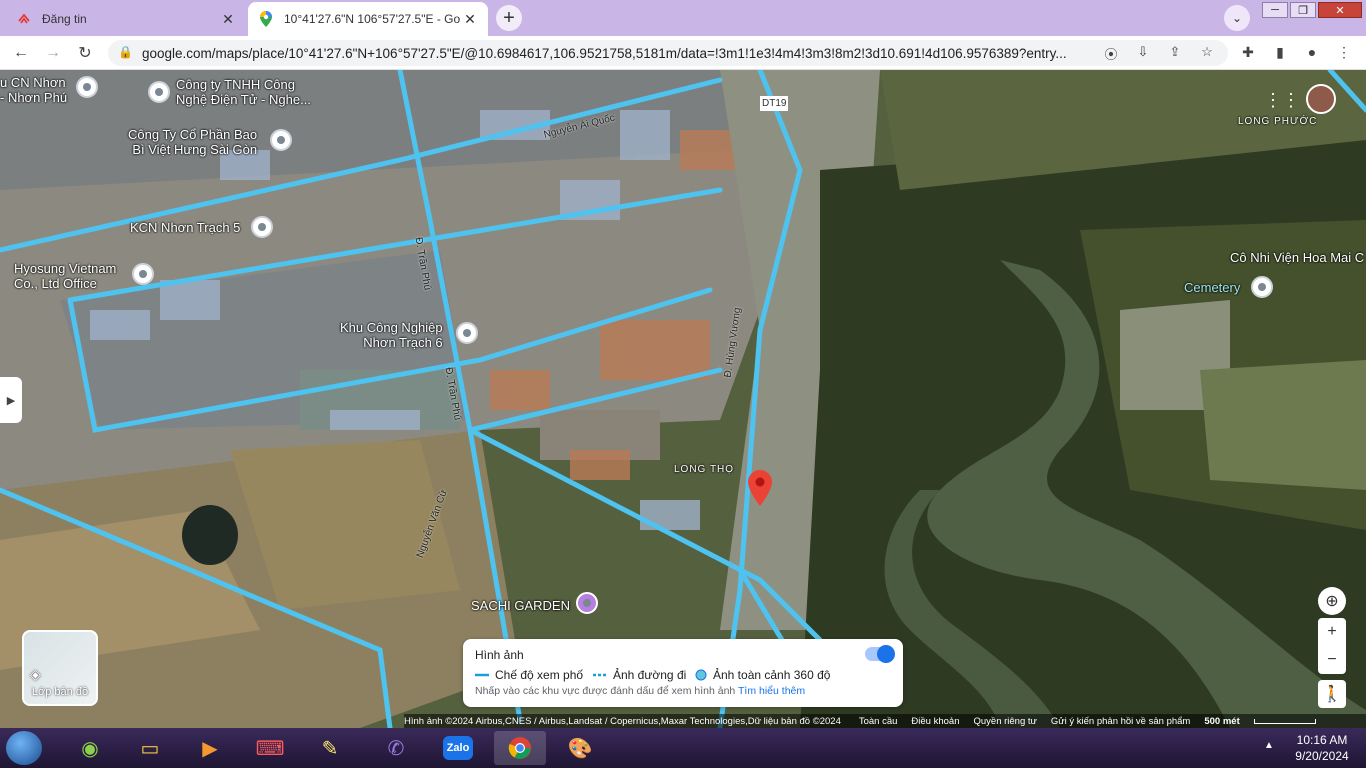  What do you see at coordinates (760, 490) in the screenshot?
I see `location-marker-icon` at bounding box center [760, 490].